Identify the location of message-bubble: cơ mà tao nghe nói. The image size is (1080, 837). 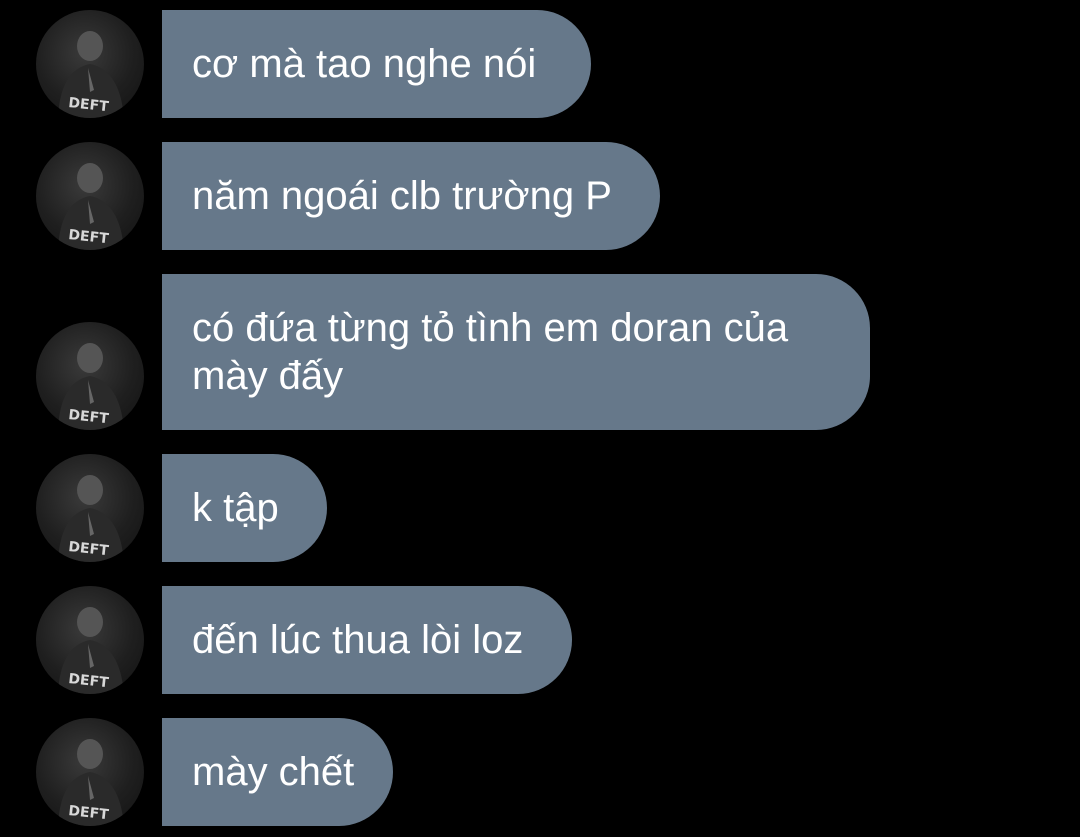
(376, 64).